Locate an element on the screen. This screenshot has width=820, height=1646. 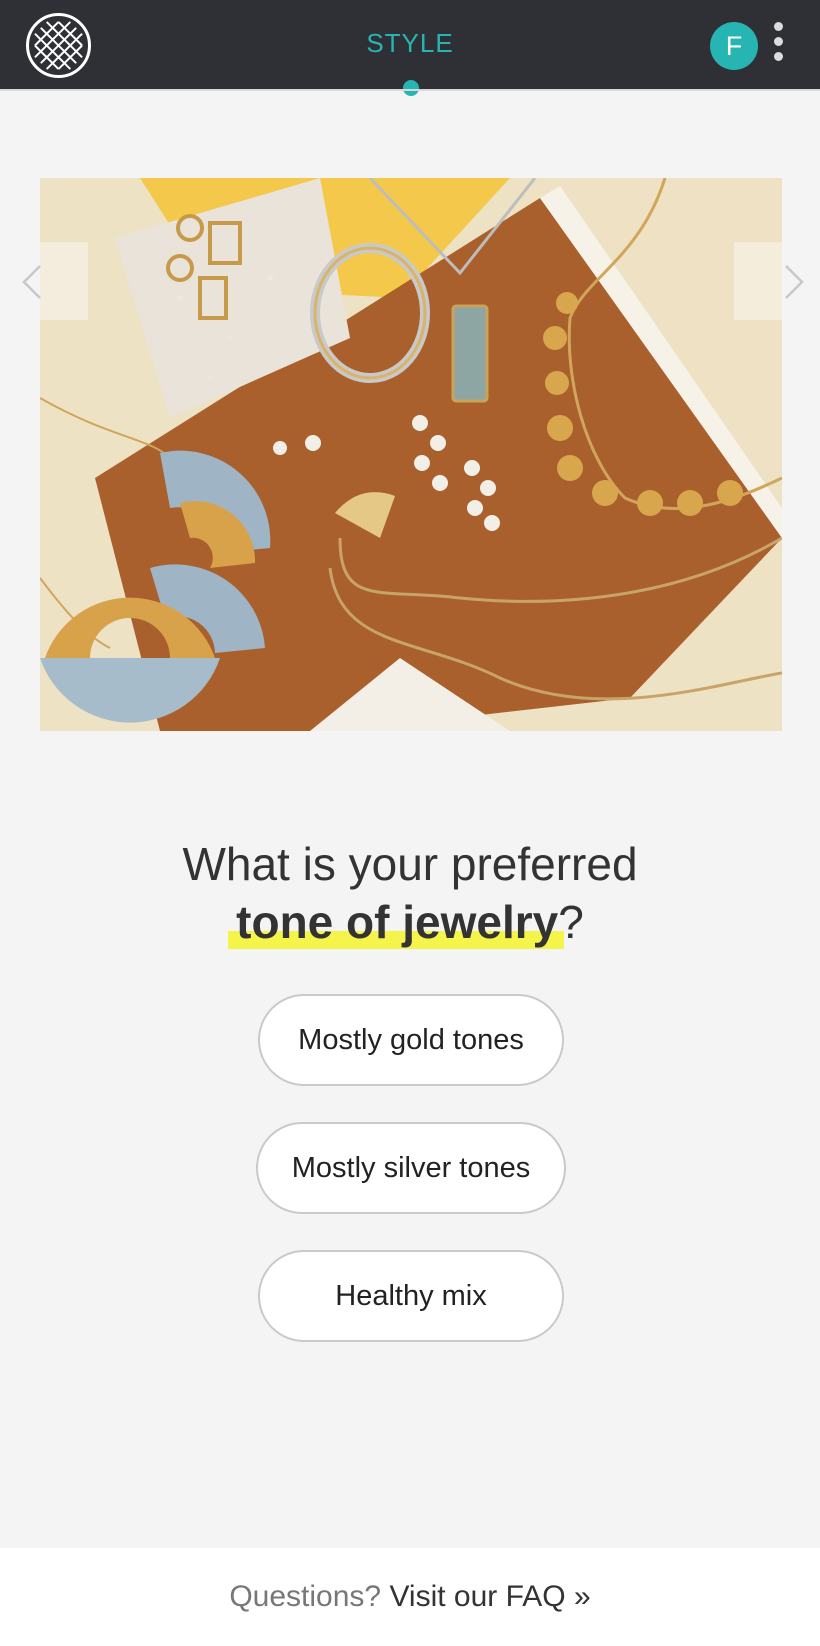
option-gold-button: Mostly gold tones is located at coordinates (411, 1040).